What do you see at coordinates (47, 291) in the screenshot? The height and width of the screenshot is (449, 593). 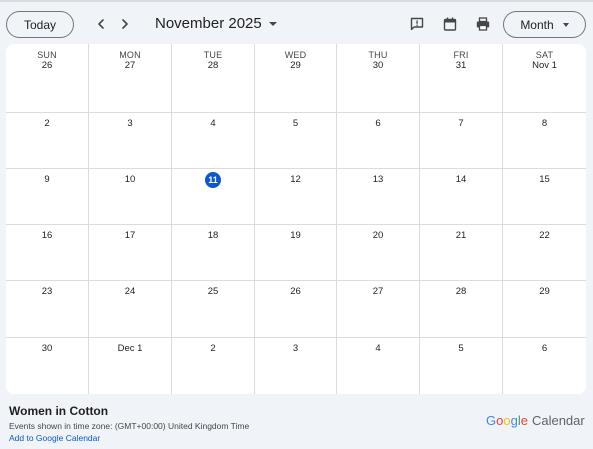 I see `day-number: 23` at bounding box center [47, 291].